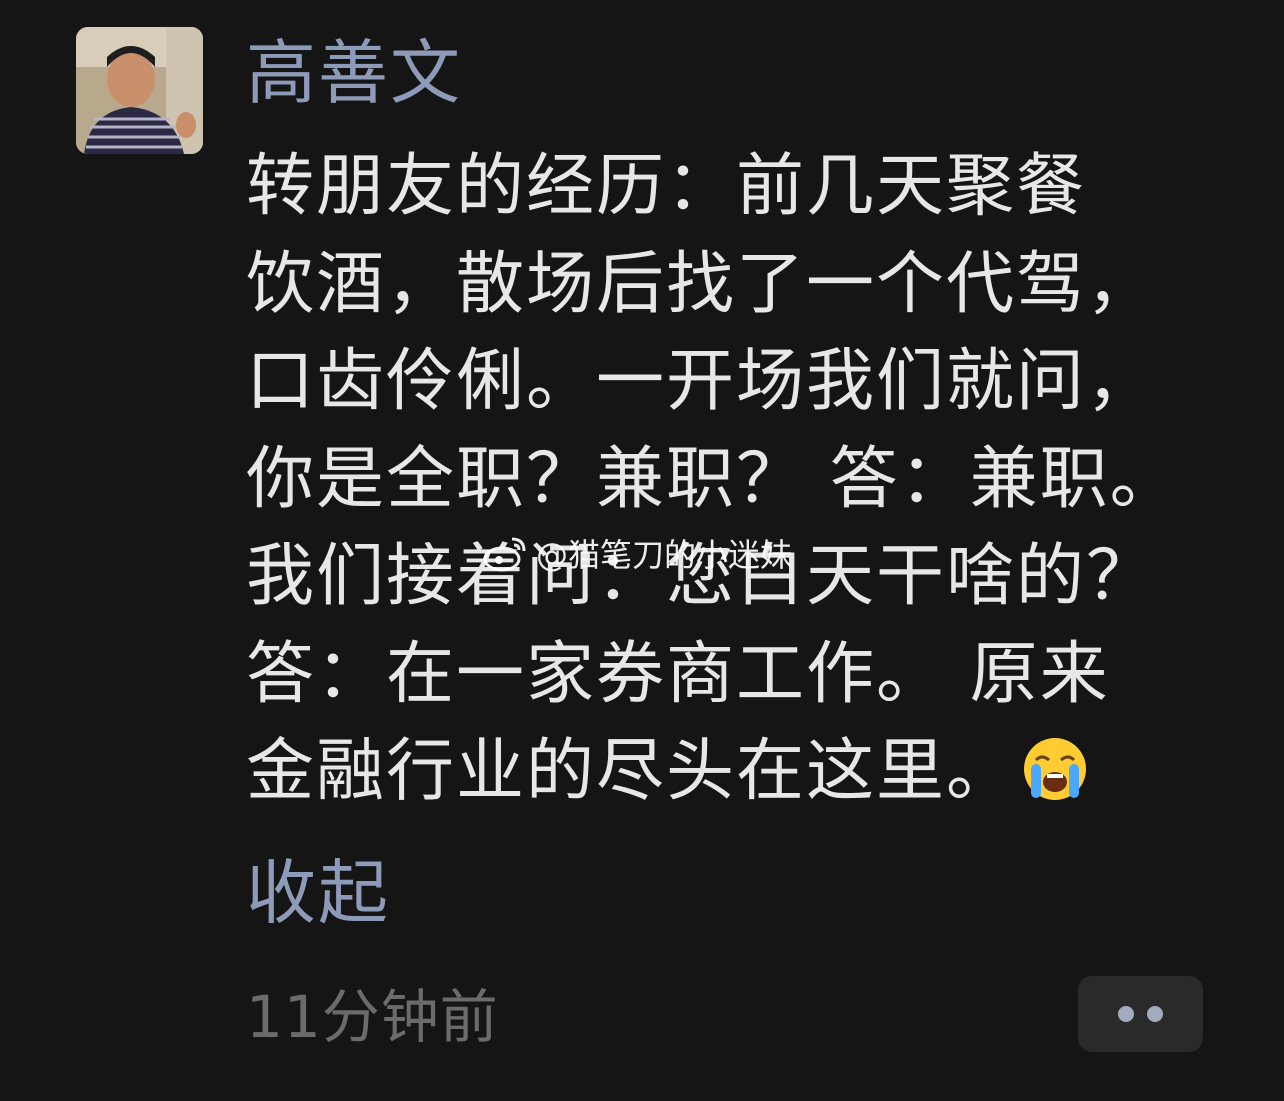  Describe the element at coordinates (713, 479) in the screenshot. I see `content-line: 你是全职？兼职？ 答：兼职。` at that location.